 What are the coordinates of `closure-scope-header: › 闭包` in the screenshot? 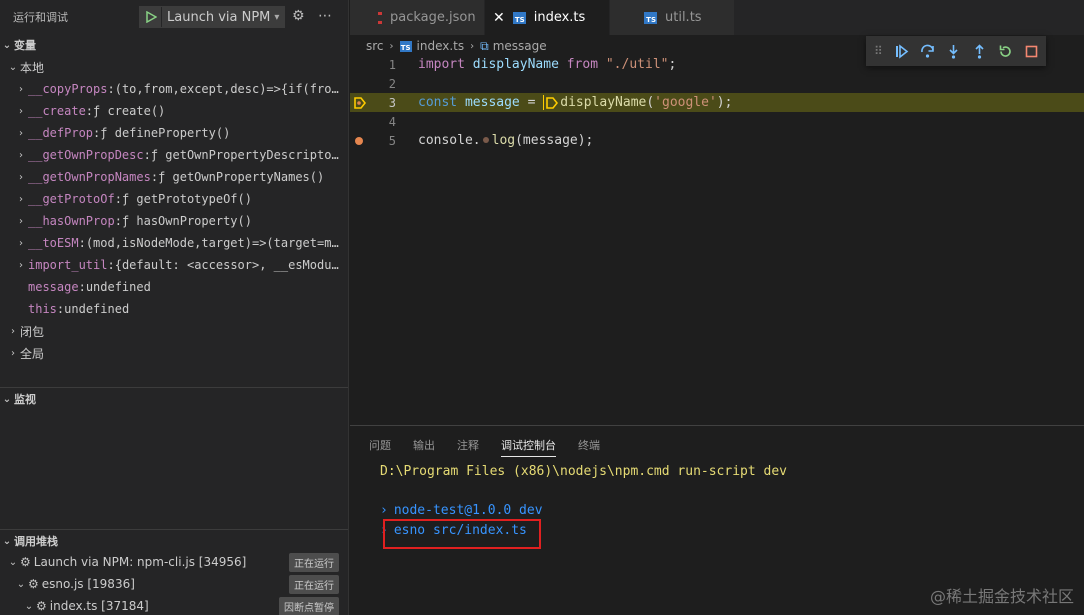 It's located at (174, 331).